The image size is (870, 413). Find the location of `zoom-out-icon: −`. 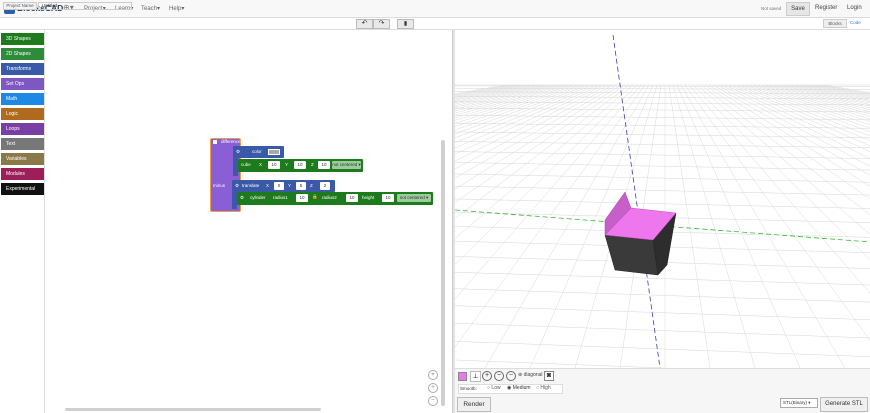

zoom-out-icon: − is located at coordinates (433, 400).